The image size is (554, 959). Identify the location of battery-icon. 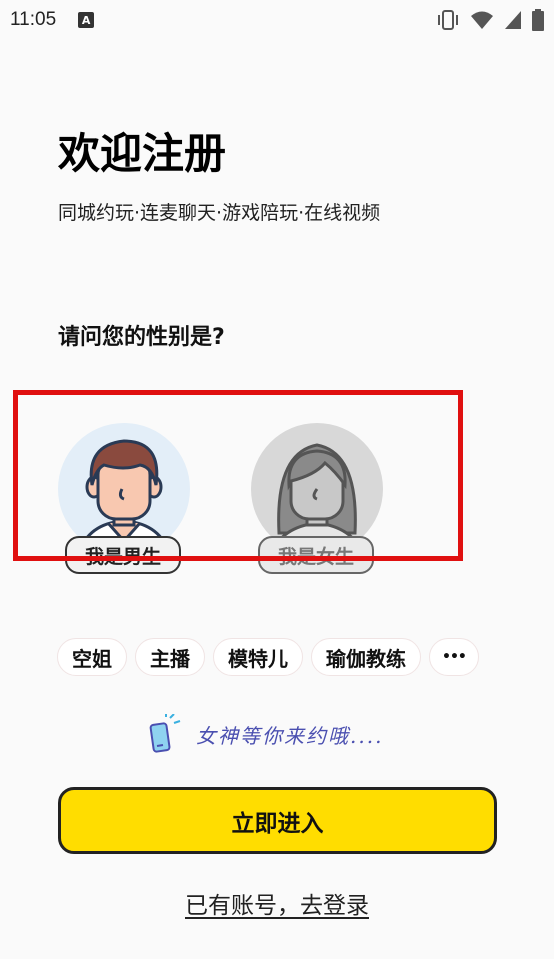
(538, 20).